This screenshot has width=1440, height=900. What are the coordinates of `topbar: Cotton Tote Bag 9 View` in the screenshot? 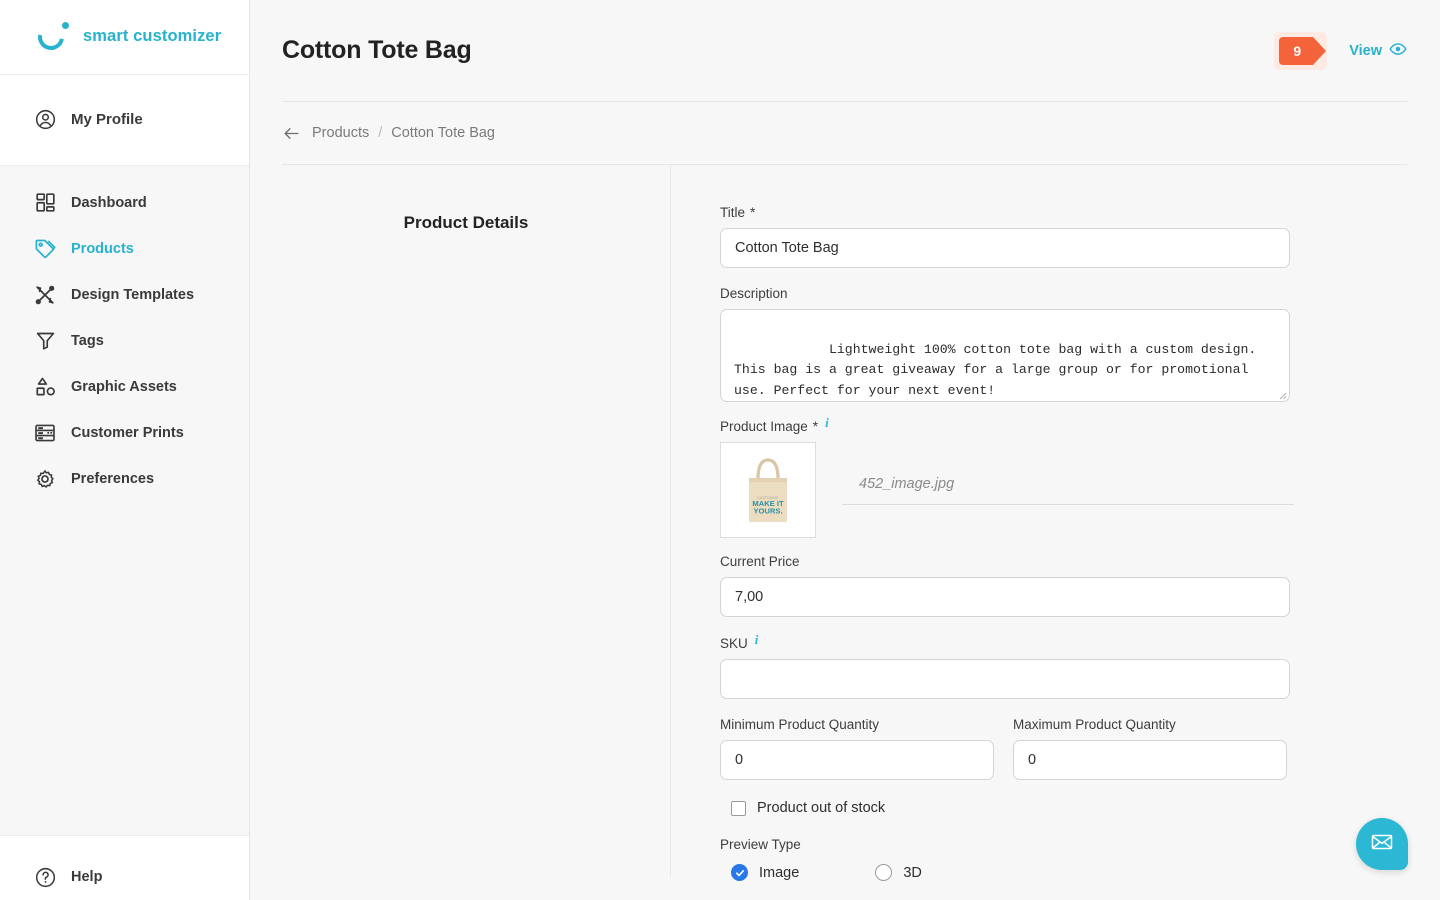 It's located at (845, 50).